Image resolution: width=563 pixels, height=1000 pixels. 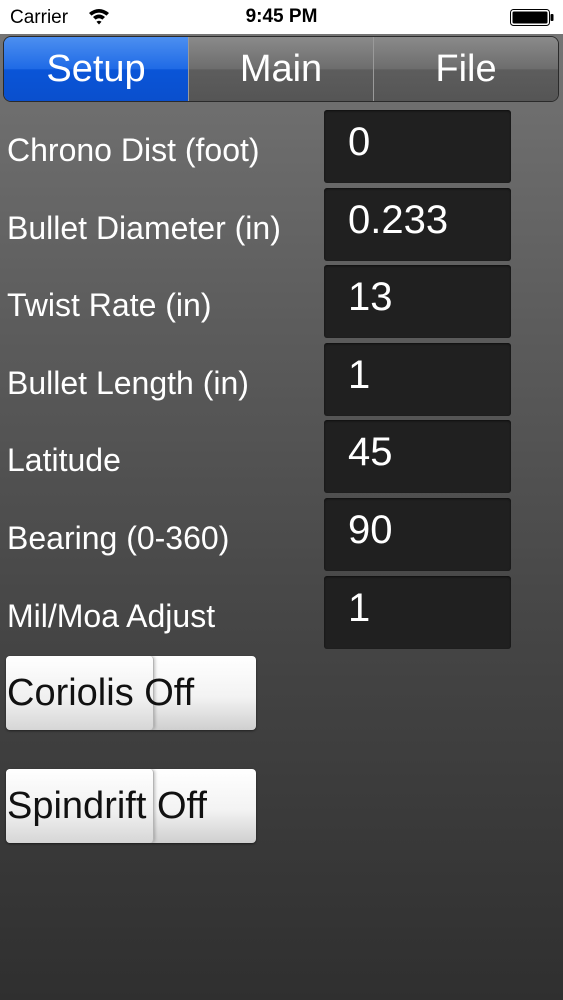 What do you see at coordinates (417, 534) in the screenshot?
I see `bearing-input: 90` at bounding box center [417, 534].